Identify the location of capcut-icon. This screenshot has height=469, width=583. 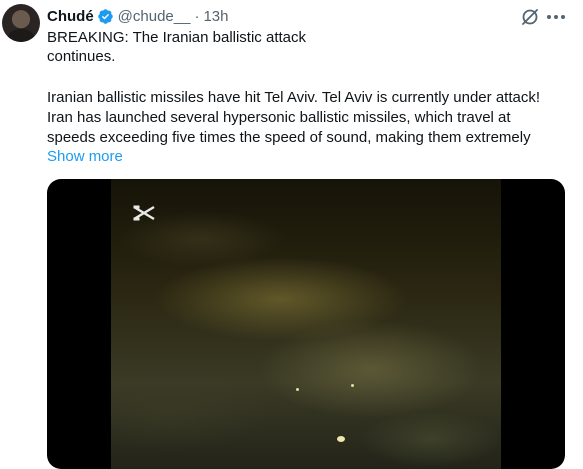
(144, 213).